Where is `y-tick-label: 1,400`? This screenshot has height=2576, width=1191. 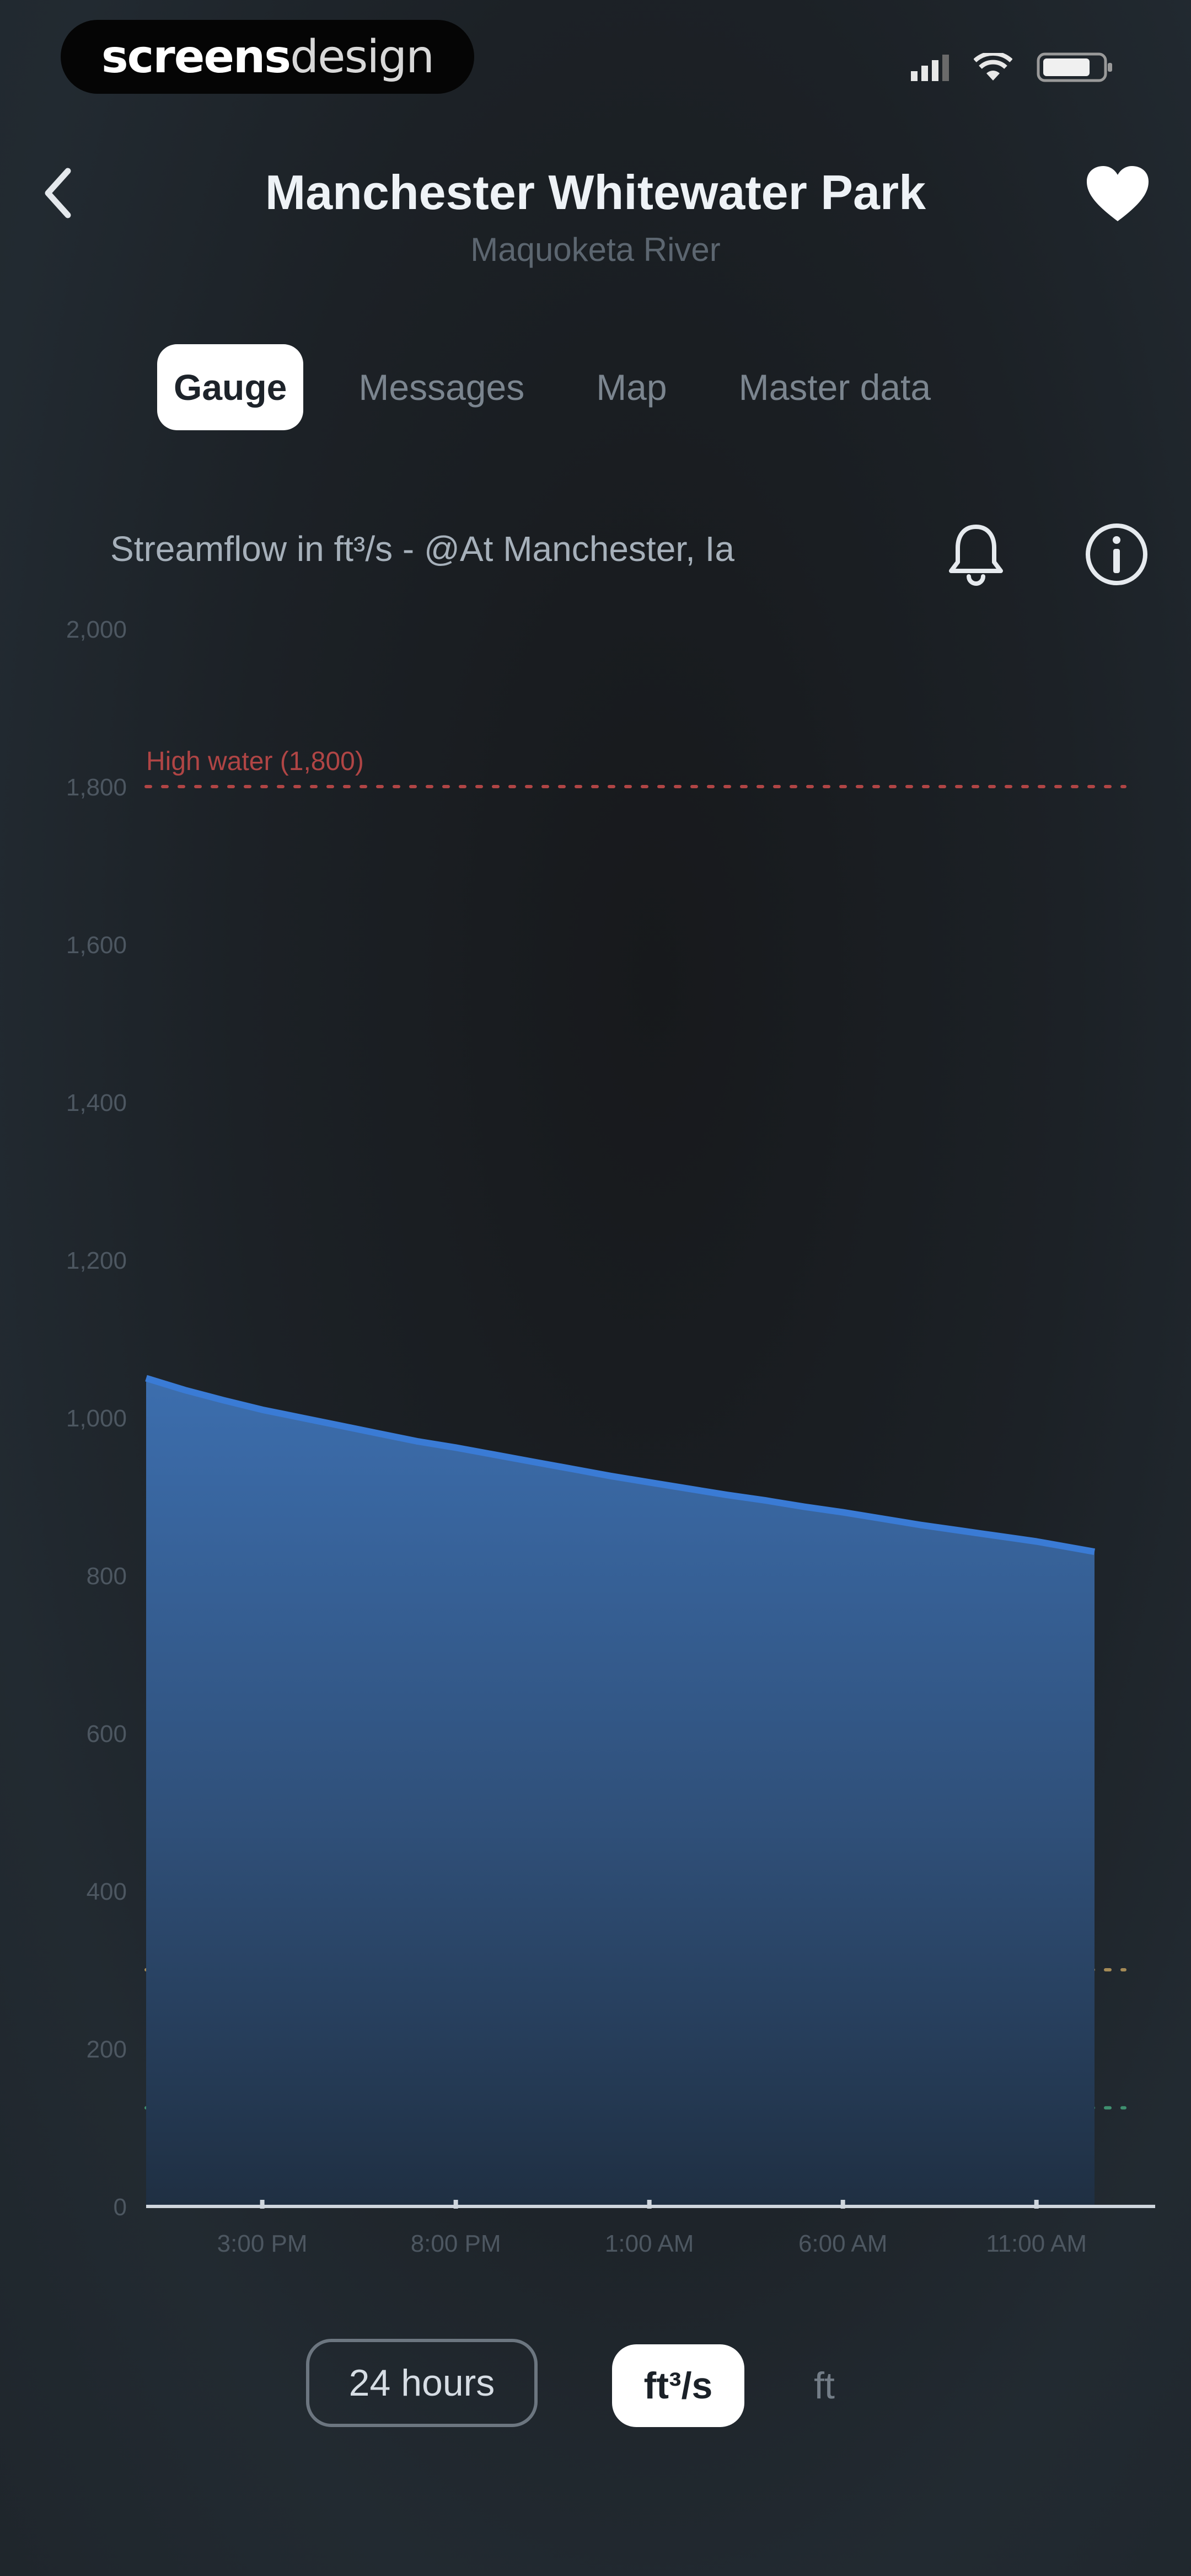 y-tick-label: 1,400 is located at coordinates (96, 1102).